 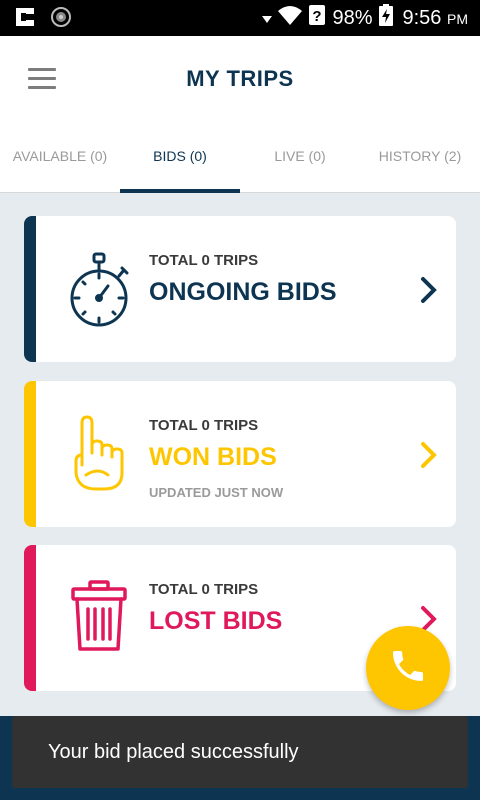 What do you see at coordinates (173, 751) in the screenshot?
I see `snackbar-message: Your bid placed successfully` at bounding box center [173, 751].